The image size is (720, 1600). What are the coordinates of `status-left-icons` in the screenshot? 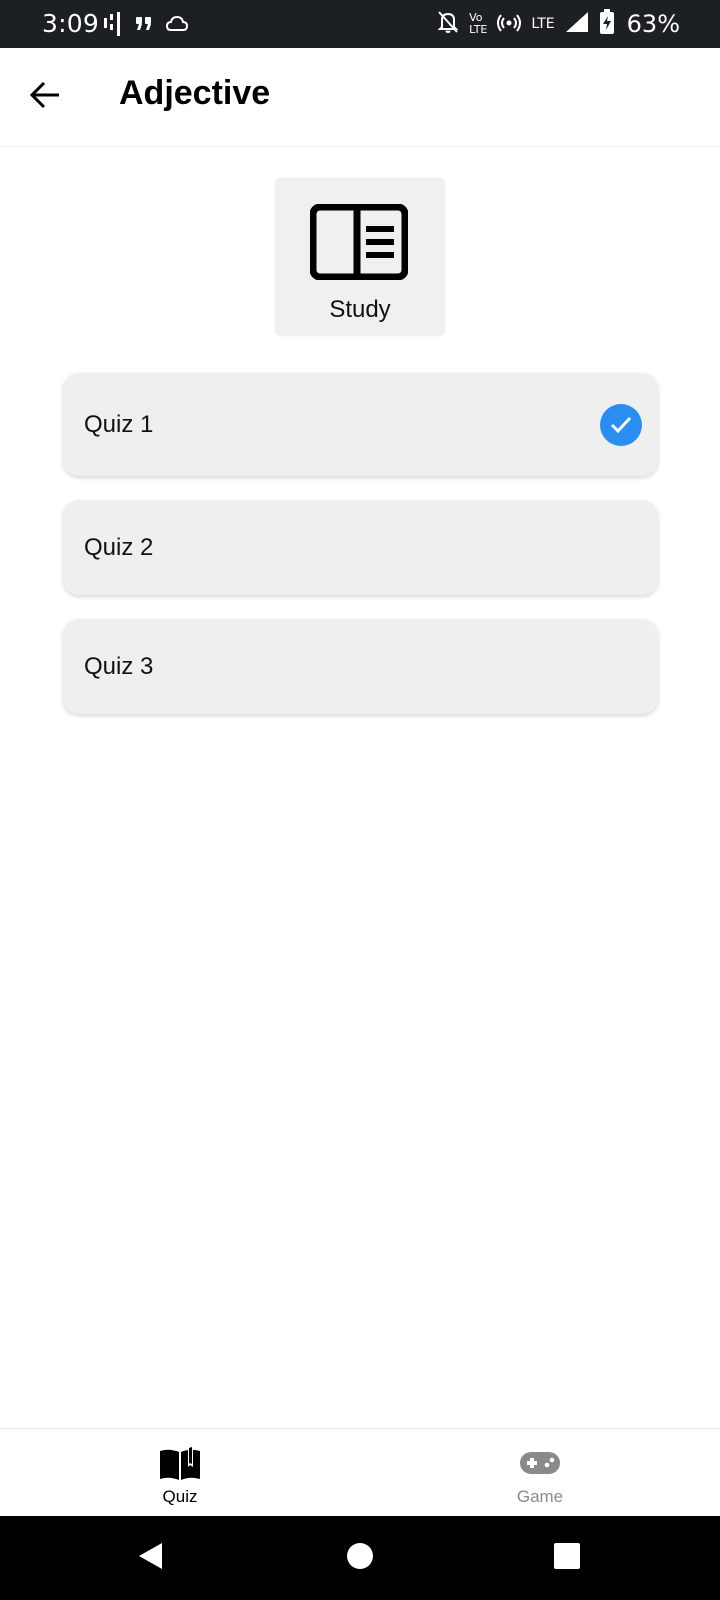 It's located at (146, 26).